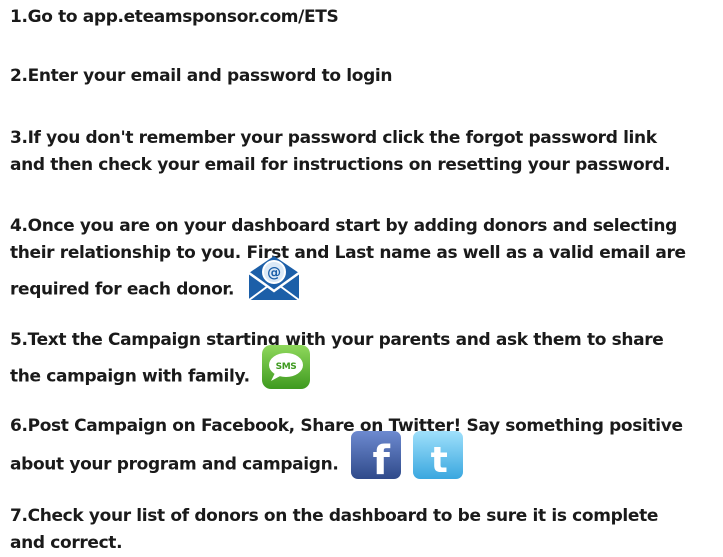 The width and height of the screenshot is (723, 557). I want to click on step-5-icons: SMS, so click(288, 371).